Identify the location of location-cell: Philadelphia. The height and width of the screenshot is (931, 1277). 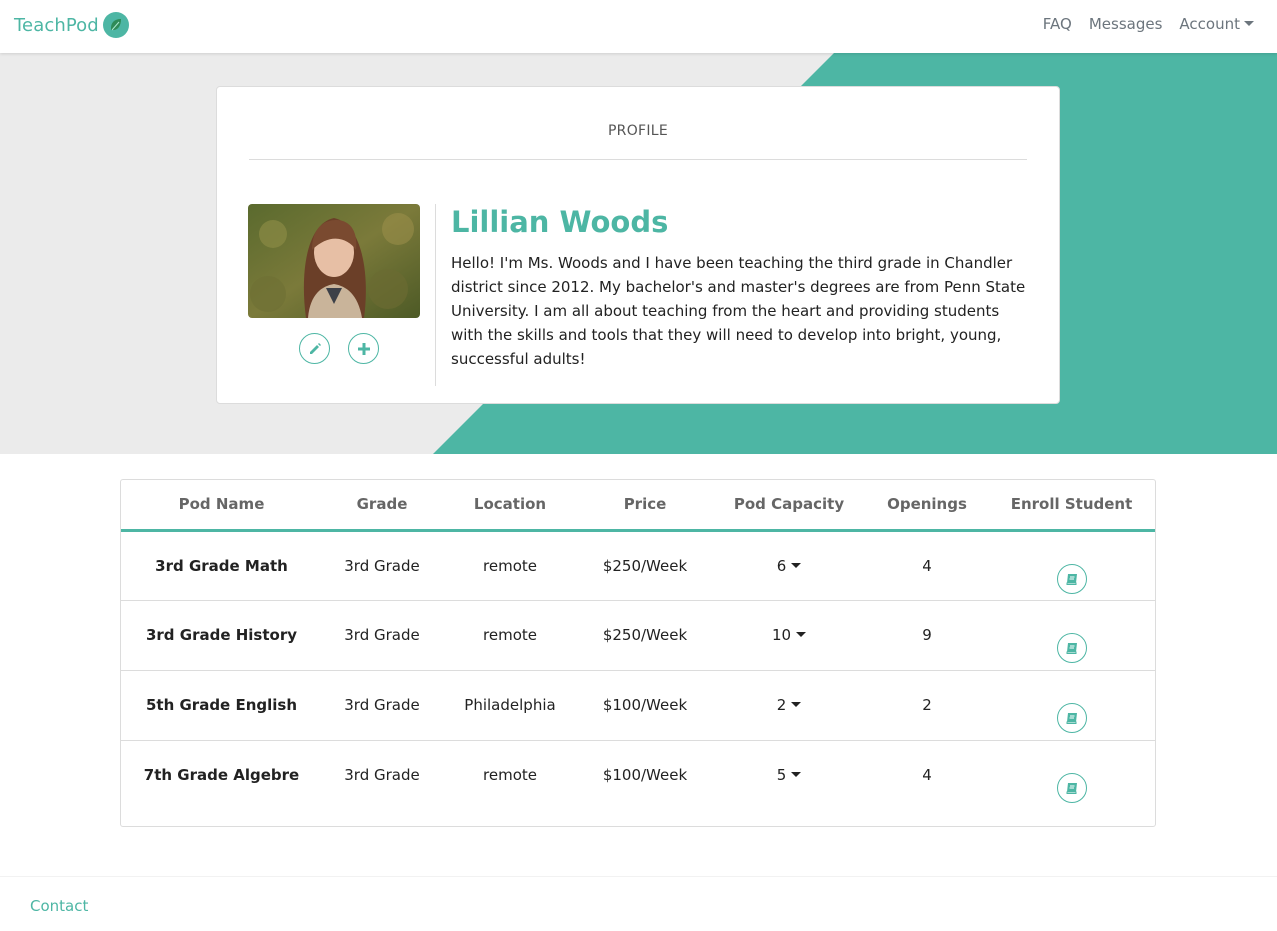
(510, 705).